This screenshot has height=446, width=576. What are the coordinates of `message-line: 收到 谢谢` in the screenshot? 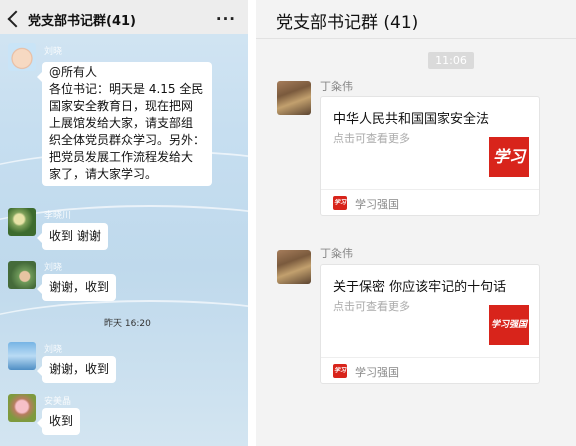 It's located at (75, 236).